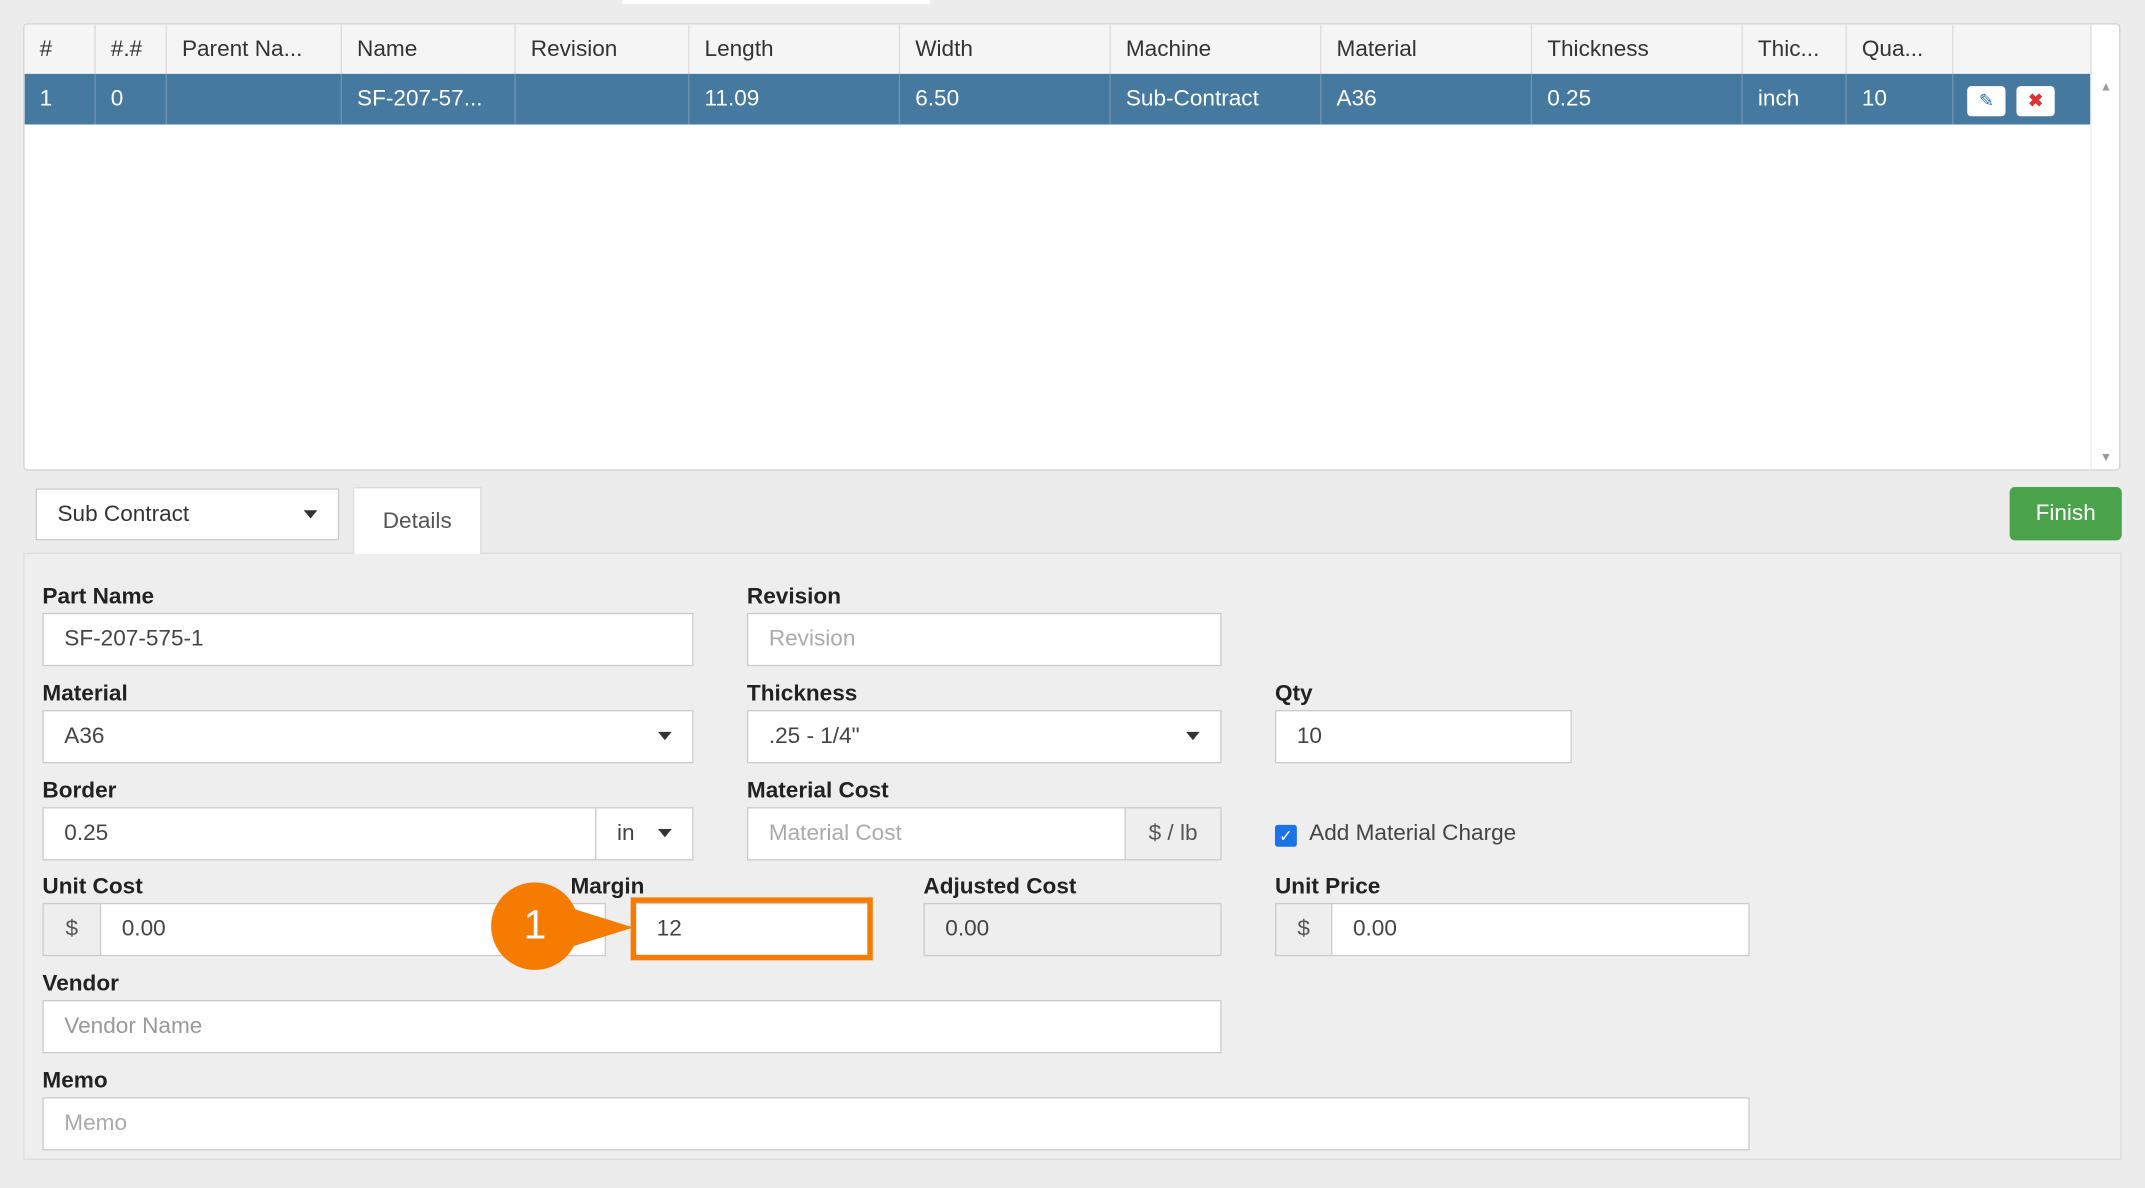  Describe the element at coordinates (2023, 49) in the screenshot. I see `col-actions` at that location.